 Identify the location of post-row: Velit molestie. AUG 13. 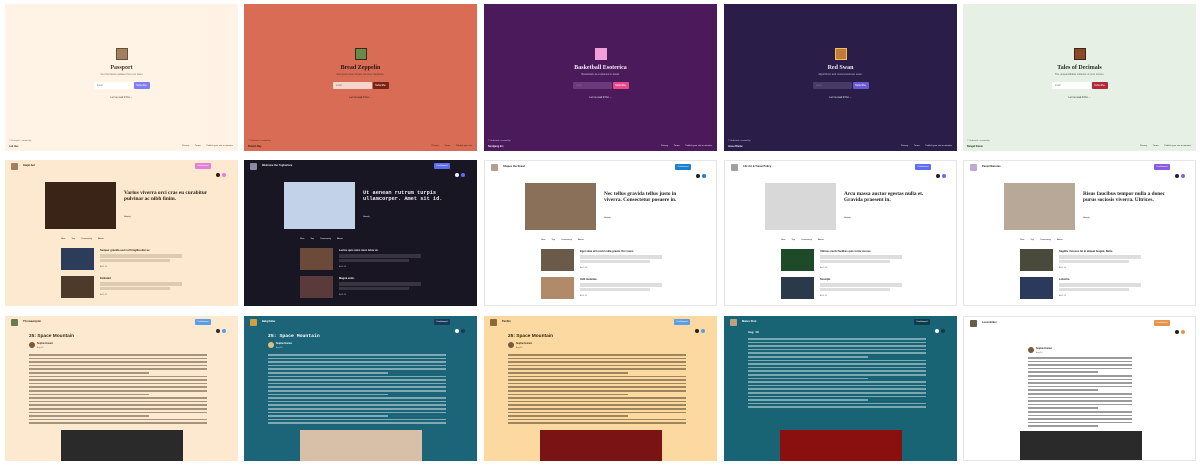
(602, 288).